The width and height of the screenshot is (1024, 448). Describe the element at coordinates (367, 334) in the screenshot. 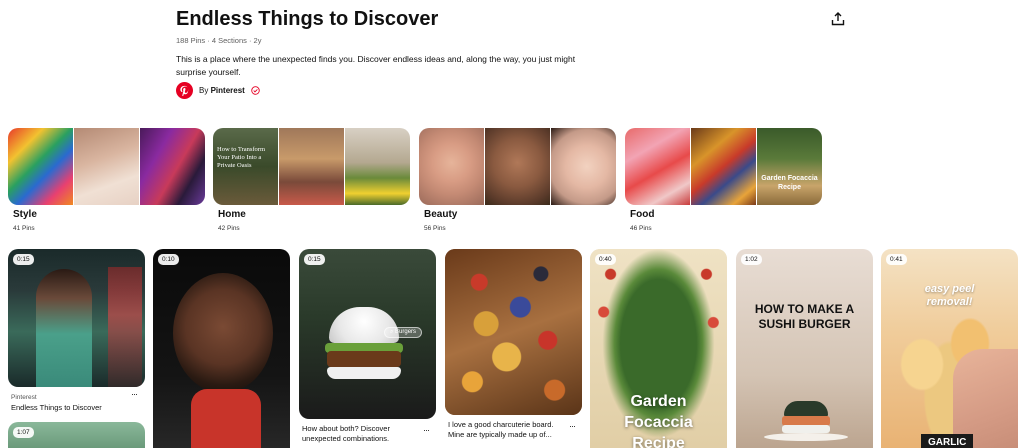

I see `pin-video: ⌕ Burgers 0:15` at that location.